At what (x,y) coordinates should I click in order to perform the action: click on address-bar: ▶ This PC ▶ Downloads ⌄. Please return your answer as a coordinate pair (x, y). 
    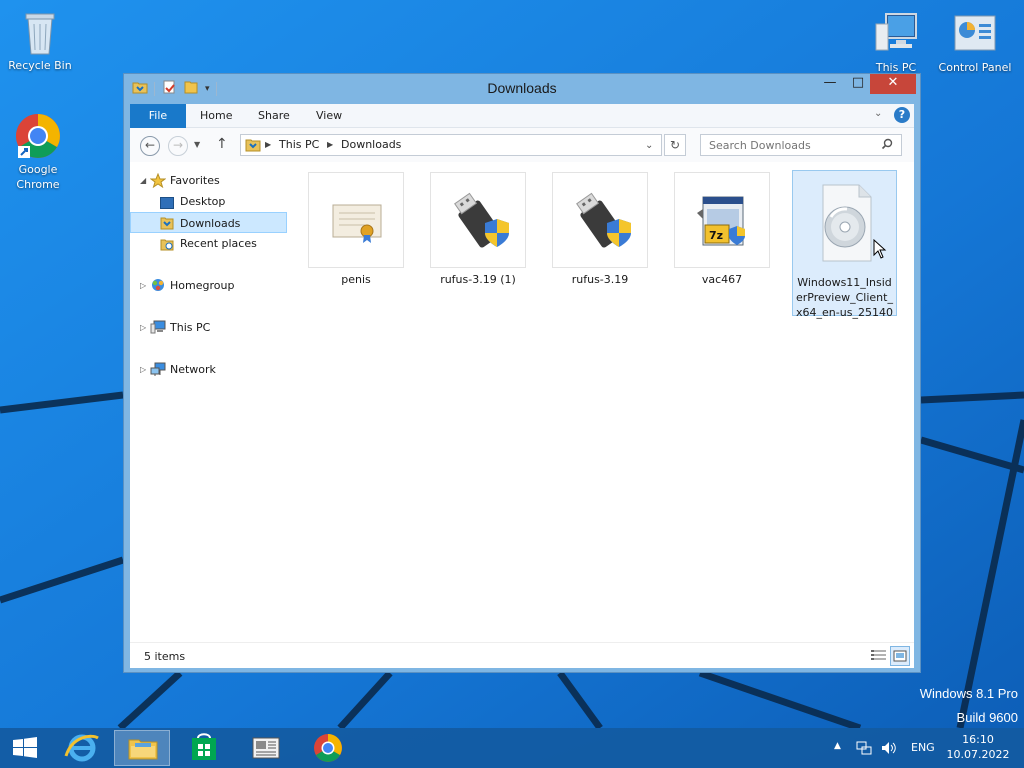
    Looking at the image, I should click on (451, 145).